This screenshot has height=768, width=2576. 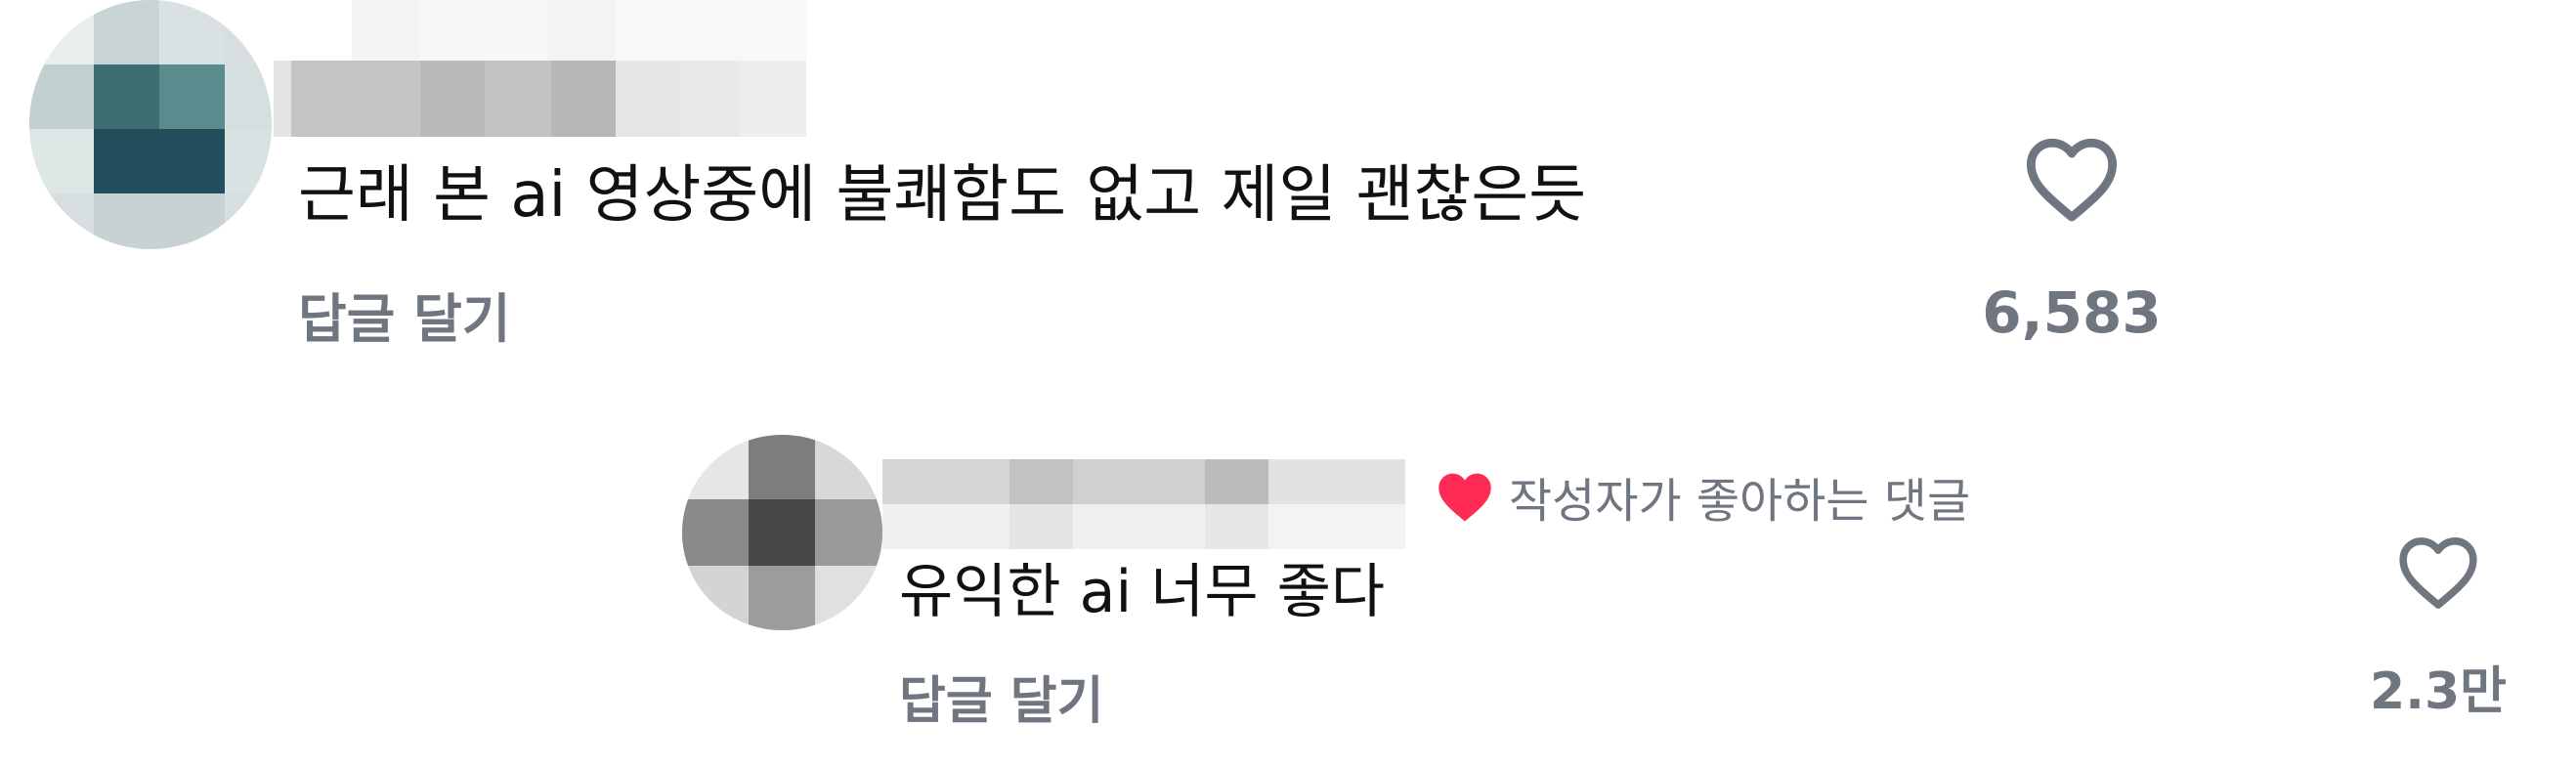 What do you see at coordinates (540, 99) in the screenshot?
I see `username` at bounding box center [540, 99].